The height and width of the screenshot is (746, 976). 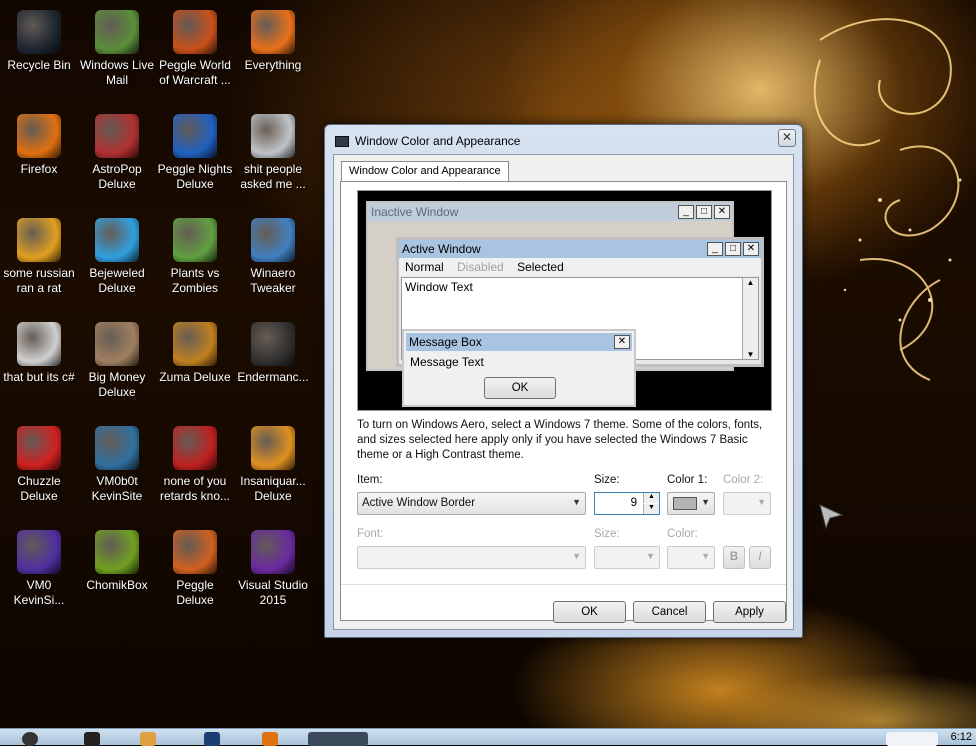 What do you see at coordinates (195, 344) in the screenshot?
I see `zuma-icon` at bounding box center [195, 344].